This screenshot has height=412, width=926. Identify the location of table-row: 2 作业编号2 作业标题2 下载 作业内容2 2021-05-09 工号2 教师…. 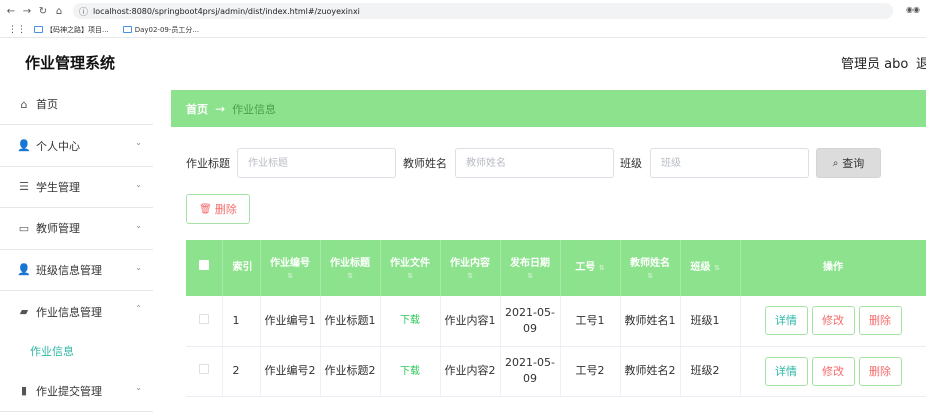
(556, 371).